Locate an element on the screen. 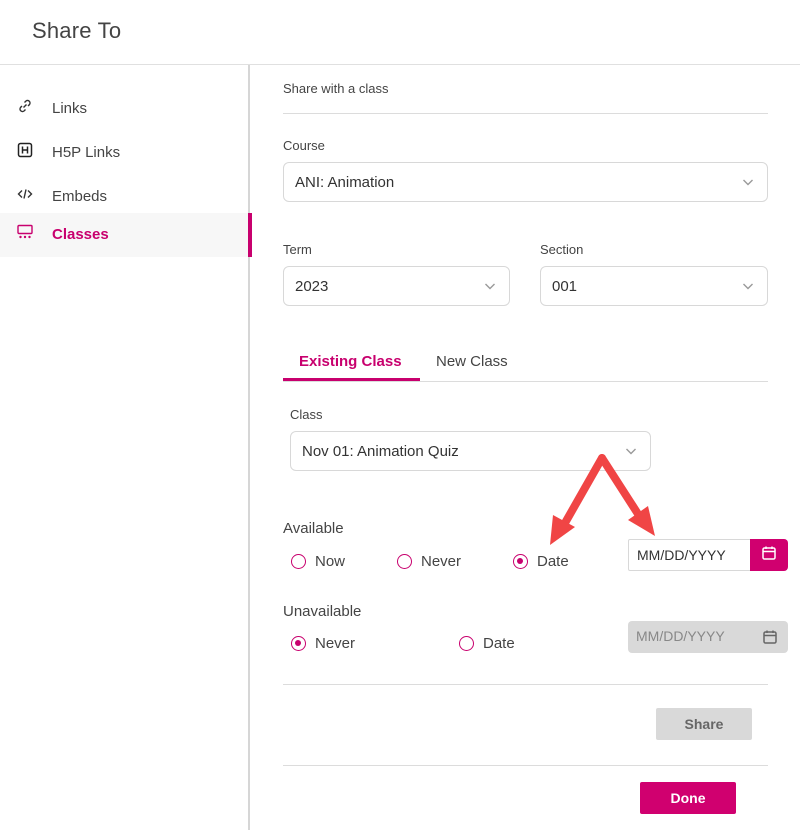 The height and width of the screenshot is (830, 800). annotation-arrows is located at coordinates (602, 499).